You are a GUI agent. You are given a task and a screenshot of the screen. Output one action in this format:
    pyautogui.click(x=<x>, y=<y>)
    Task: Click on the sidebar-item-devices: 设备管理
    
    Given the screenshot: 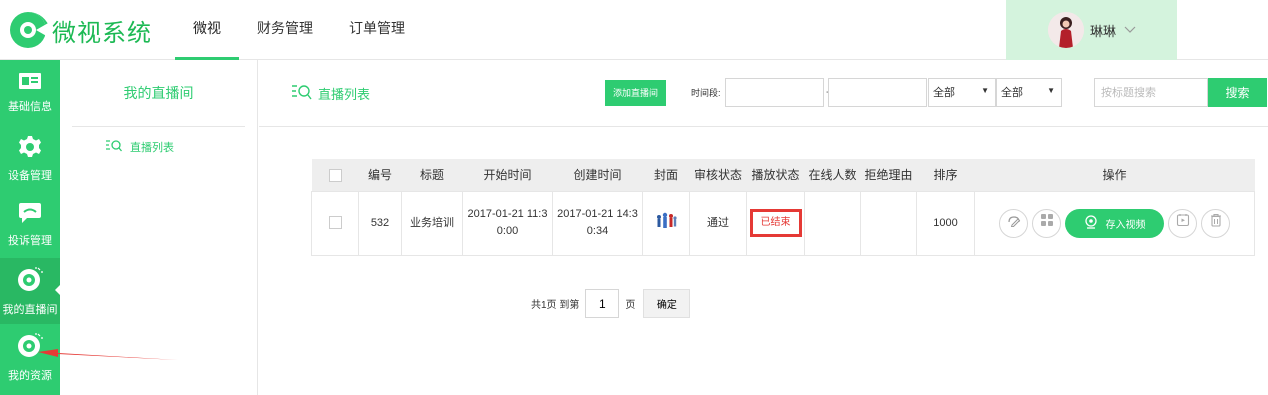 What is the action you would take?
    pyautogui.click(x=30, y=159)
    